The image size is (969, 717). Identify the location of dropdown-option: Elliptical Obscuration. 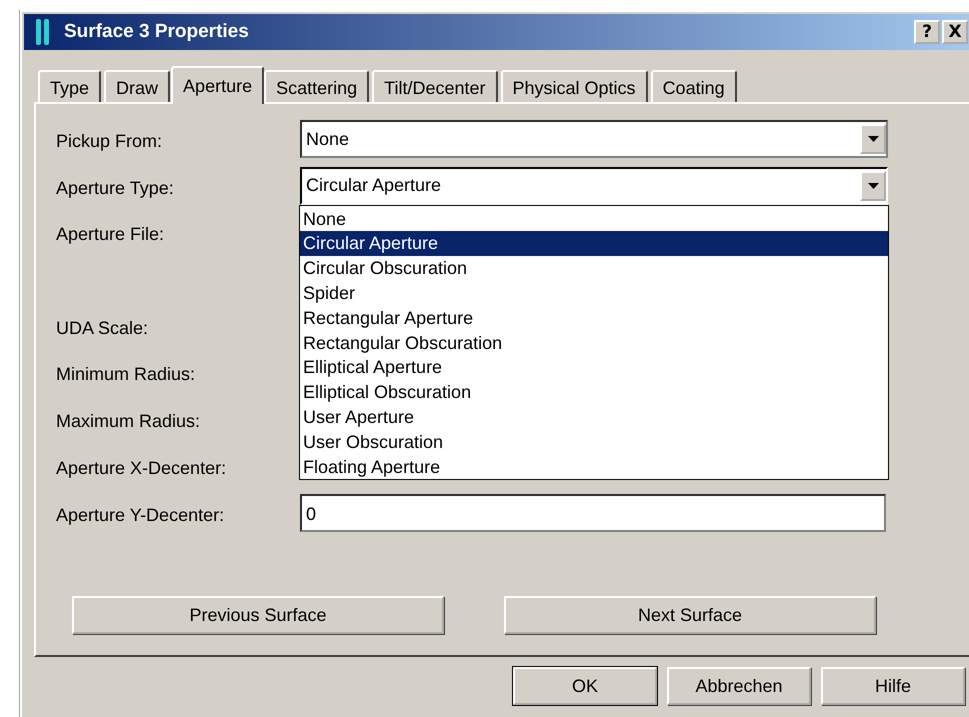
(594, 393).